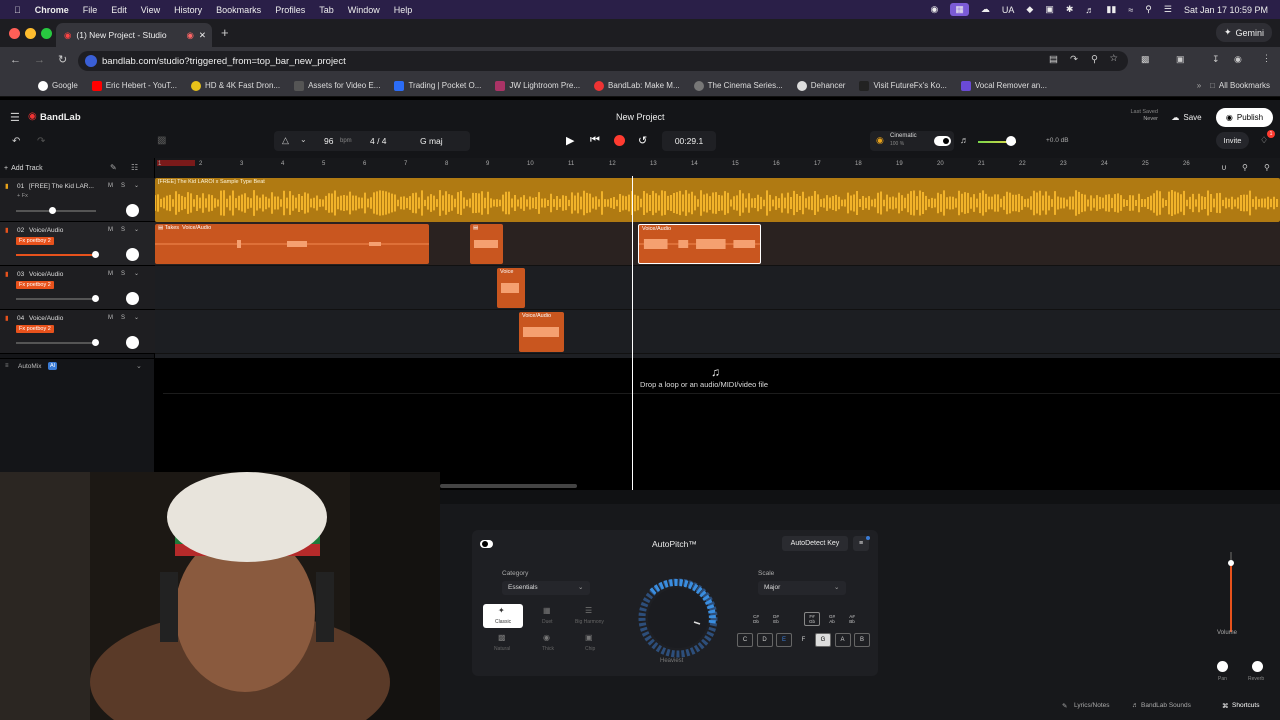  I want to click on bookmark-dehancer: Dehancer, so click(820, 85).